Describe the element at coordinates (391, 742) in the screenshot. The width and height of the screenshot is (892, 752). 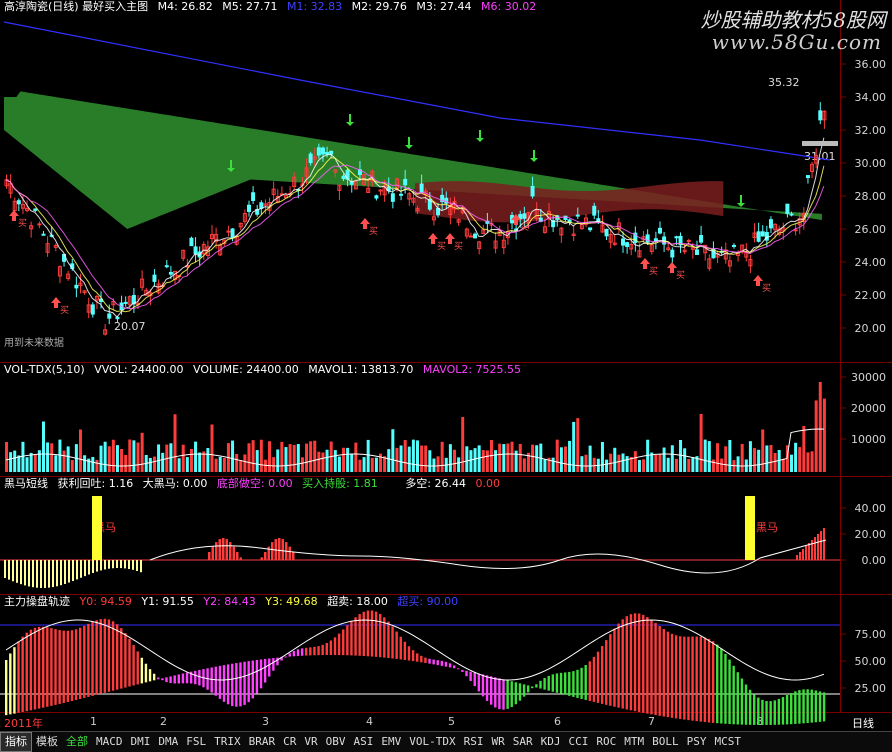
I see `tab-emv: EMV` at that location.